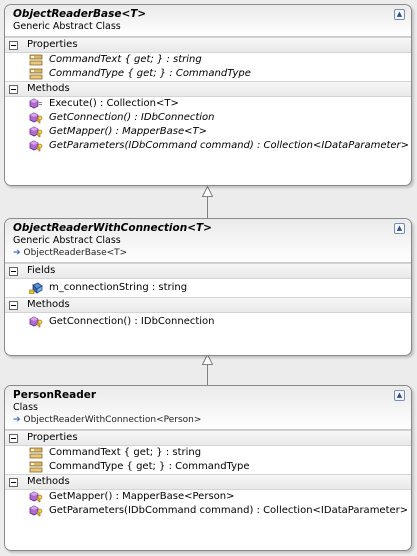 The width and height of the screenshot is (417, 556). I want to click on section-fields: Fields, so click(208, 271).